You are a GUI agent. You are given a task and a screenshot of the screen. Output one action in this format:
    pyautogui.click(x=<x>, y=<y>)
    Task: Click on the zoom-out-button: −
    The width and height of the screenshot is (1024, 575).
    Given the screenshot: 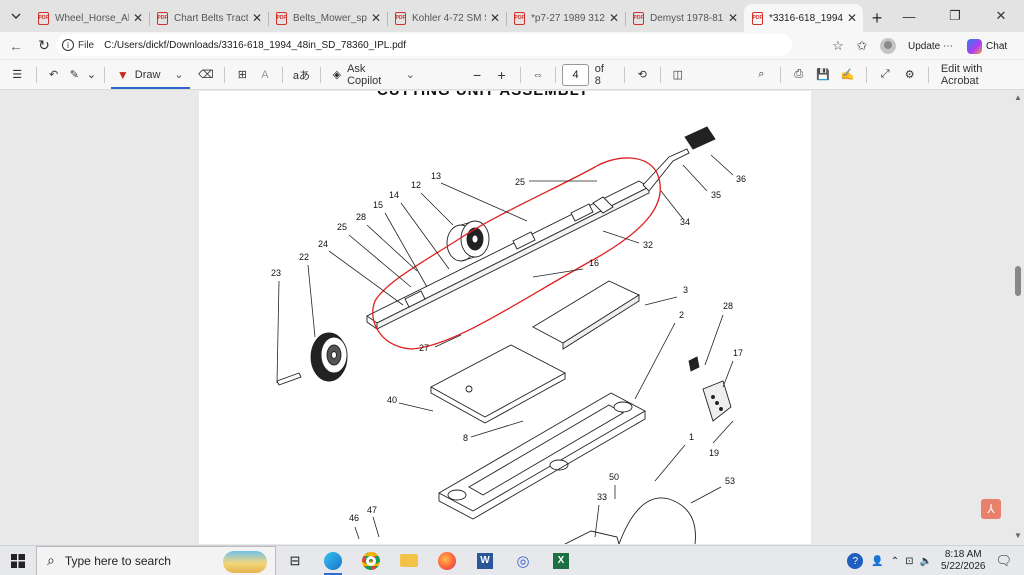 What is the action you would take?
    pyautogui.click(x=477, y=75)
    